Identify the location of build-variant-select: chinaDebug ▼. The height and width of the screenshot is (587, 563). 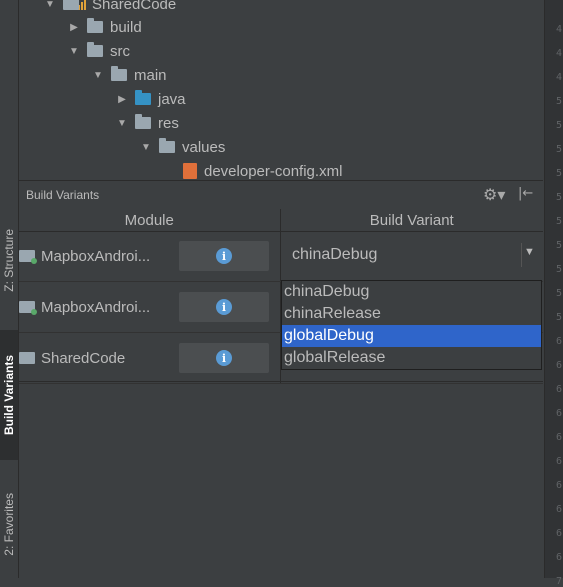
(412, 255).